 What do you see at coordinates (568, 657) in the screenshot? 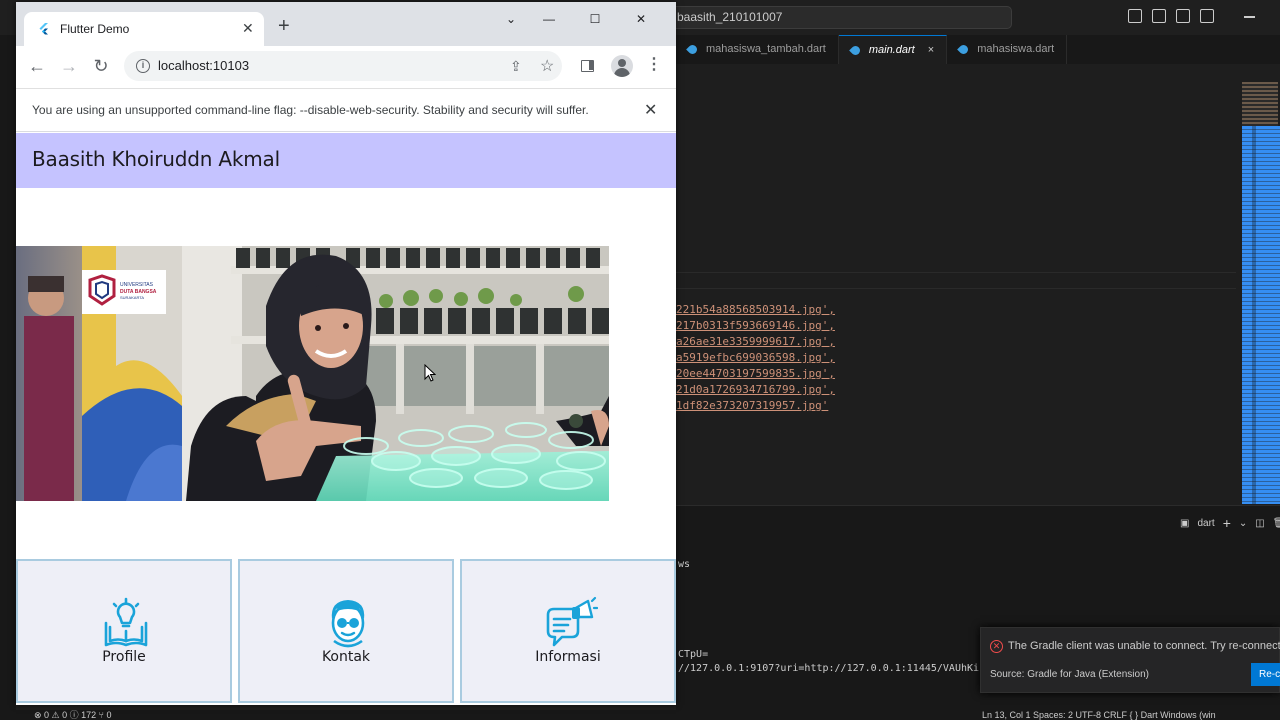
I see `informasi-card-label: Informasi` at bounding box center [568, 657].